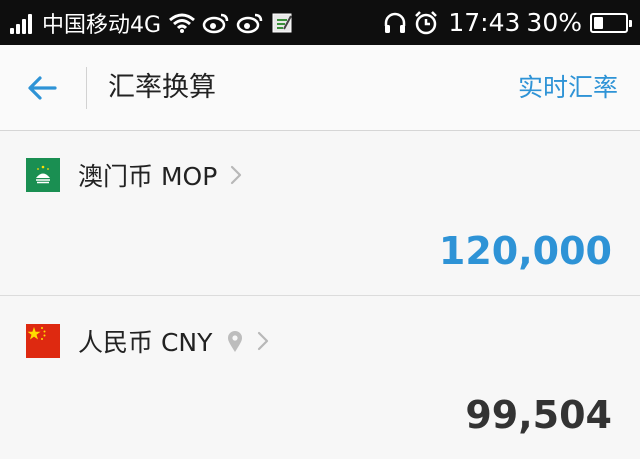 Image resolution: width=640 pixels, height=459 pixels. What do you see at coordinates (43, 341) in the screenshot?
I see `china-flag-icon` at bounding box center [43, 341].